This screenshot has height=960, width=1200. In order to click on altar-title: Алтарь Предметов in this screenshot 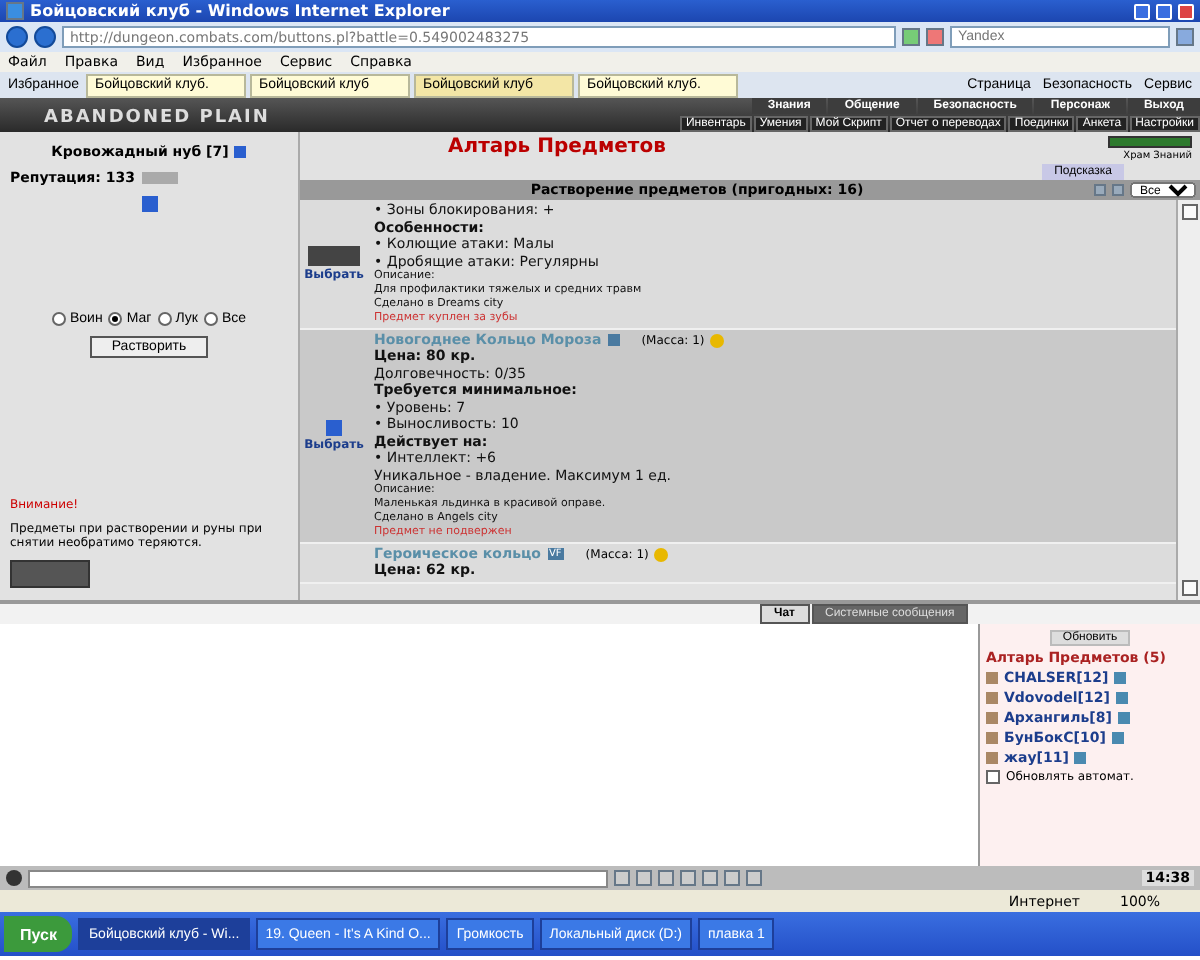, I will do `click(558, 147)`.